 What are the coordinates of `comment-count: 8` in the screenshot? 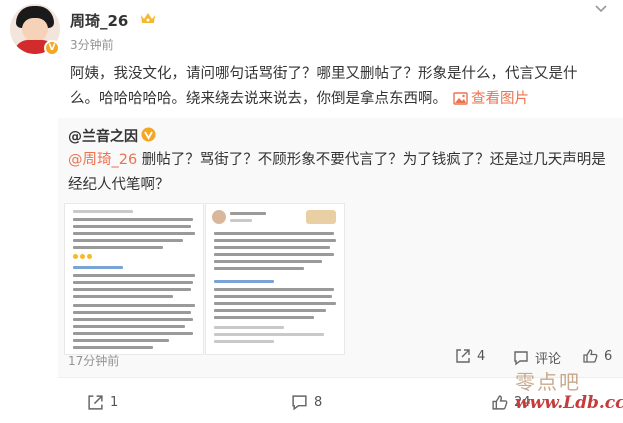 It's located at (318, 402).